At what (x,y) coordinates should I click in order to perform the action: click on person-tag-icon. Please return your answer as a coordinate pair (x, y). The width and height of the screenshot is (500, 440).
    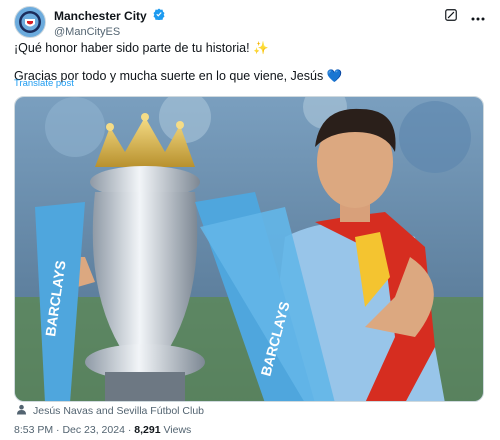
    Looking at the image, I should click on (21, 411).